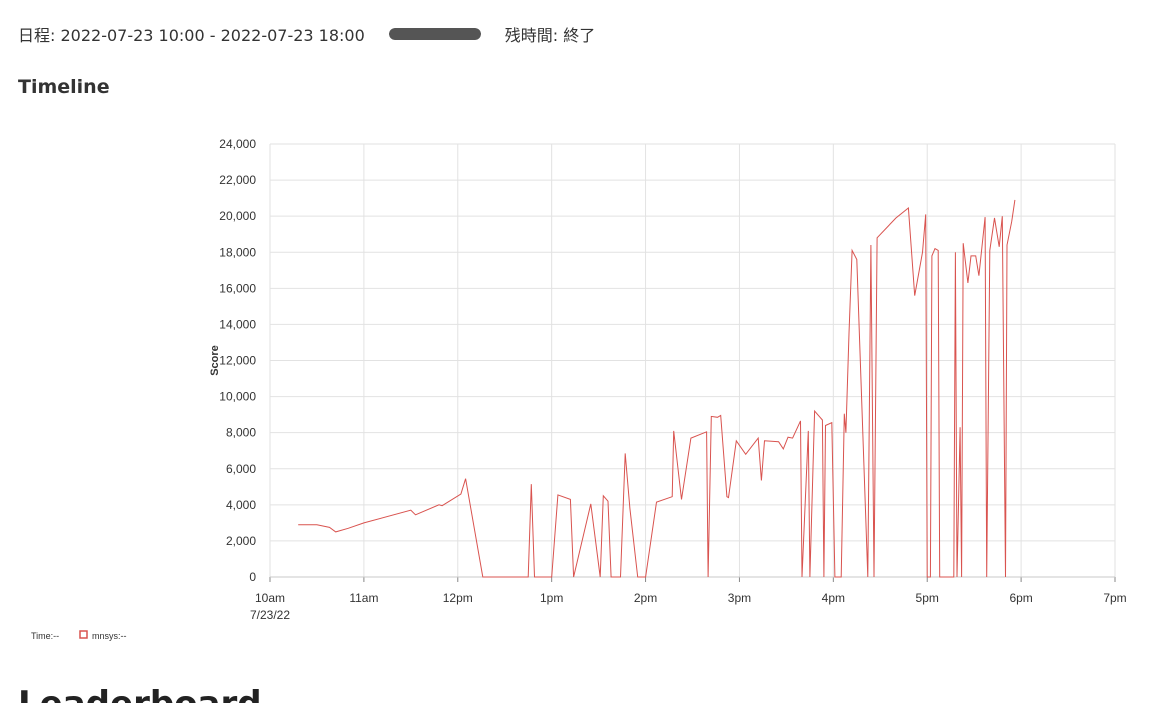 The image size is (1170, 703). What do you see at coordinates (739, 598) in the screenshot?
I see `x-tick-label: 3pm` at bounding box center [739, 598].